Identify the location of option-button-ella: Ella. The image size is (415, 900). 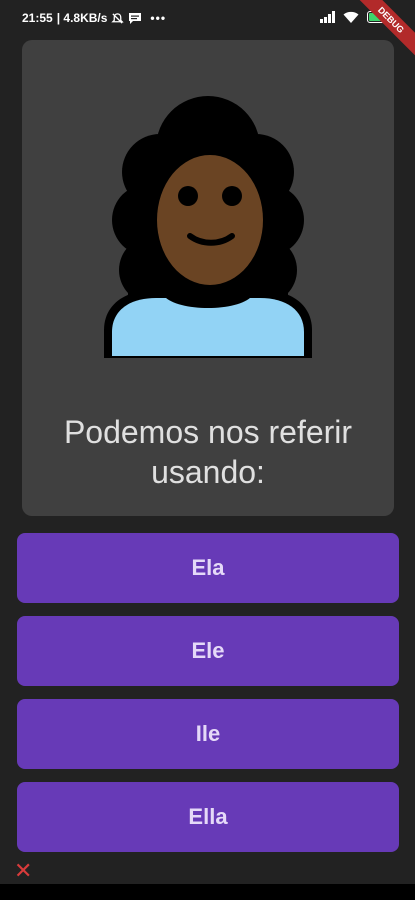
(208, 817).